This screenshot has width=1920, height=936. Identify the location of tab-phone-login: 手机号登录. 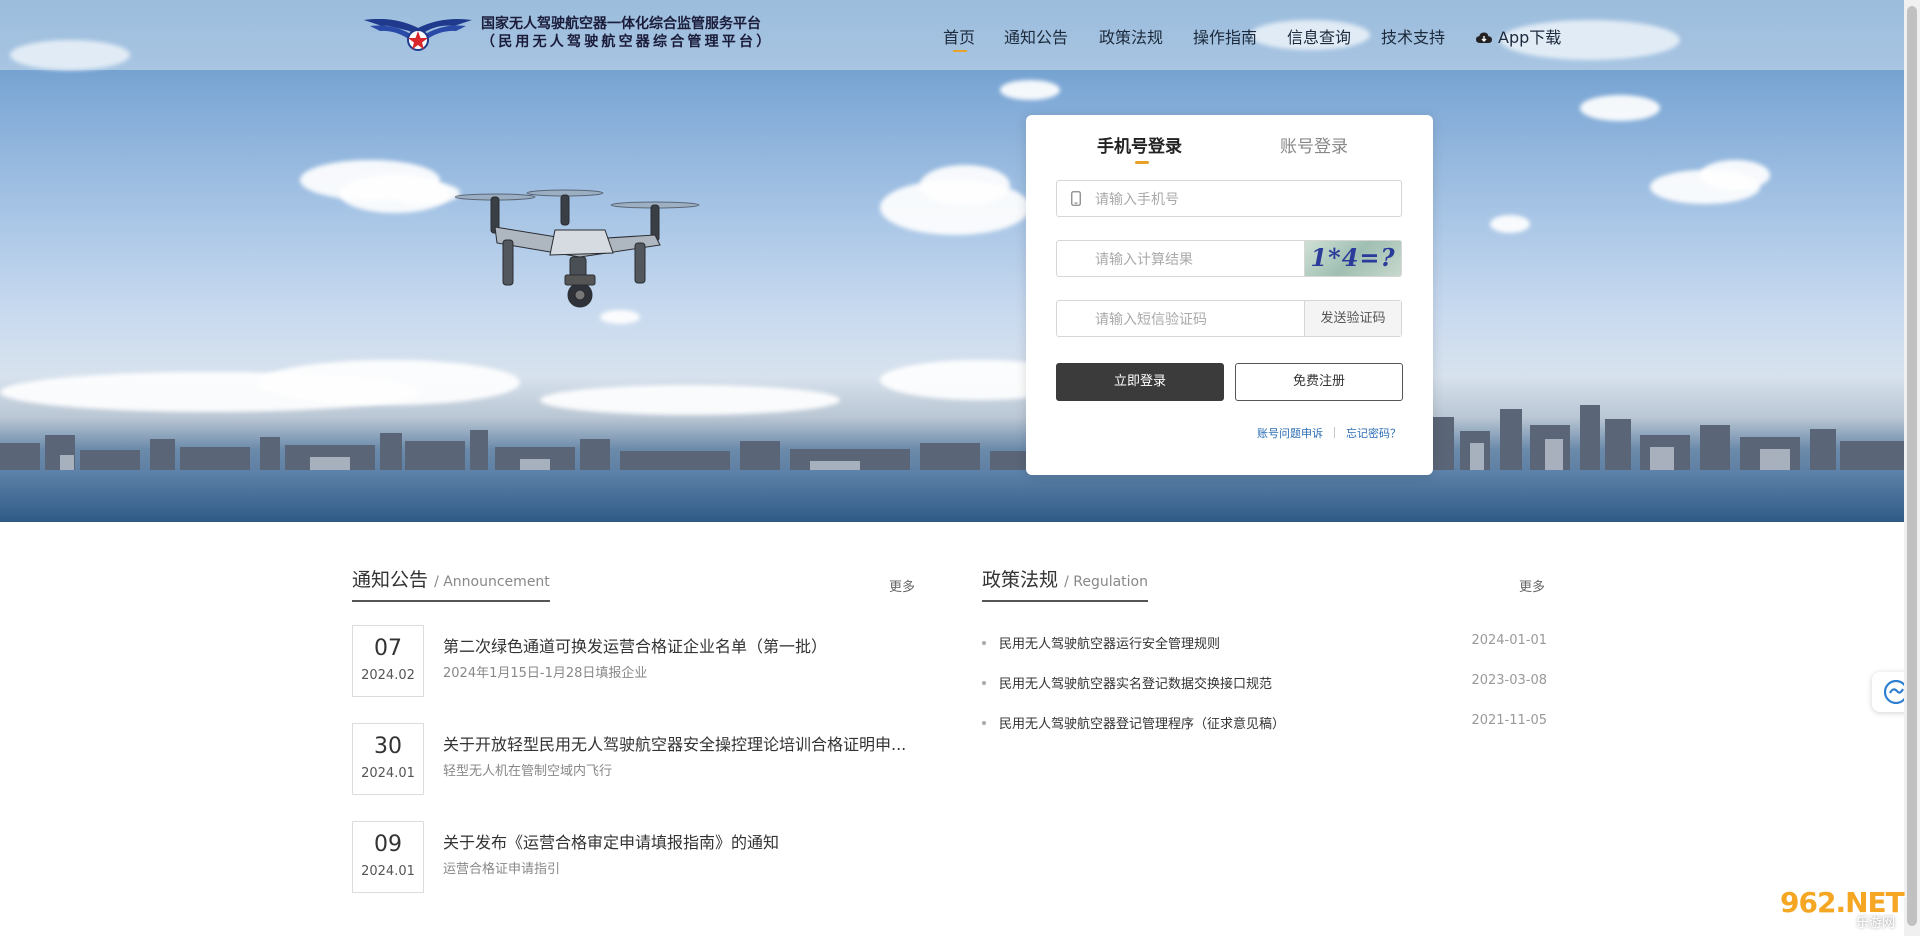
(1139, 148).